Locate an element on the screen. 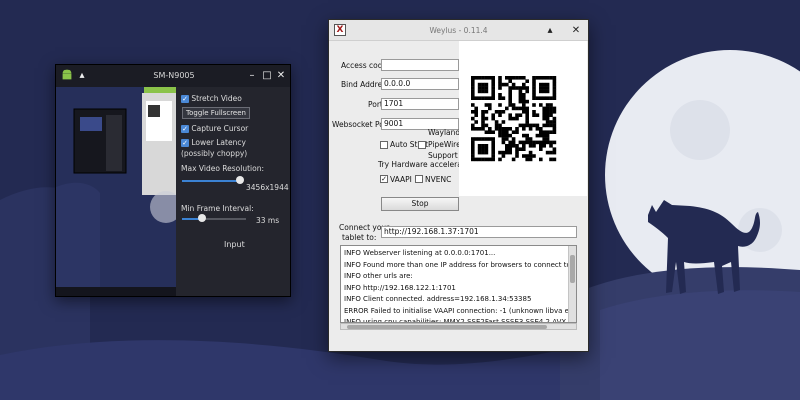  connect-label-line2: tablet to: is located at coordinates (359, 237).